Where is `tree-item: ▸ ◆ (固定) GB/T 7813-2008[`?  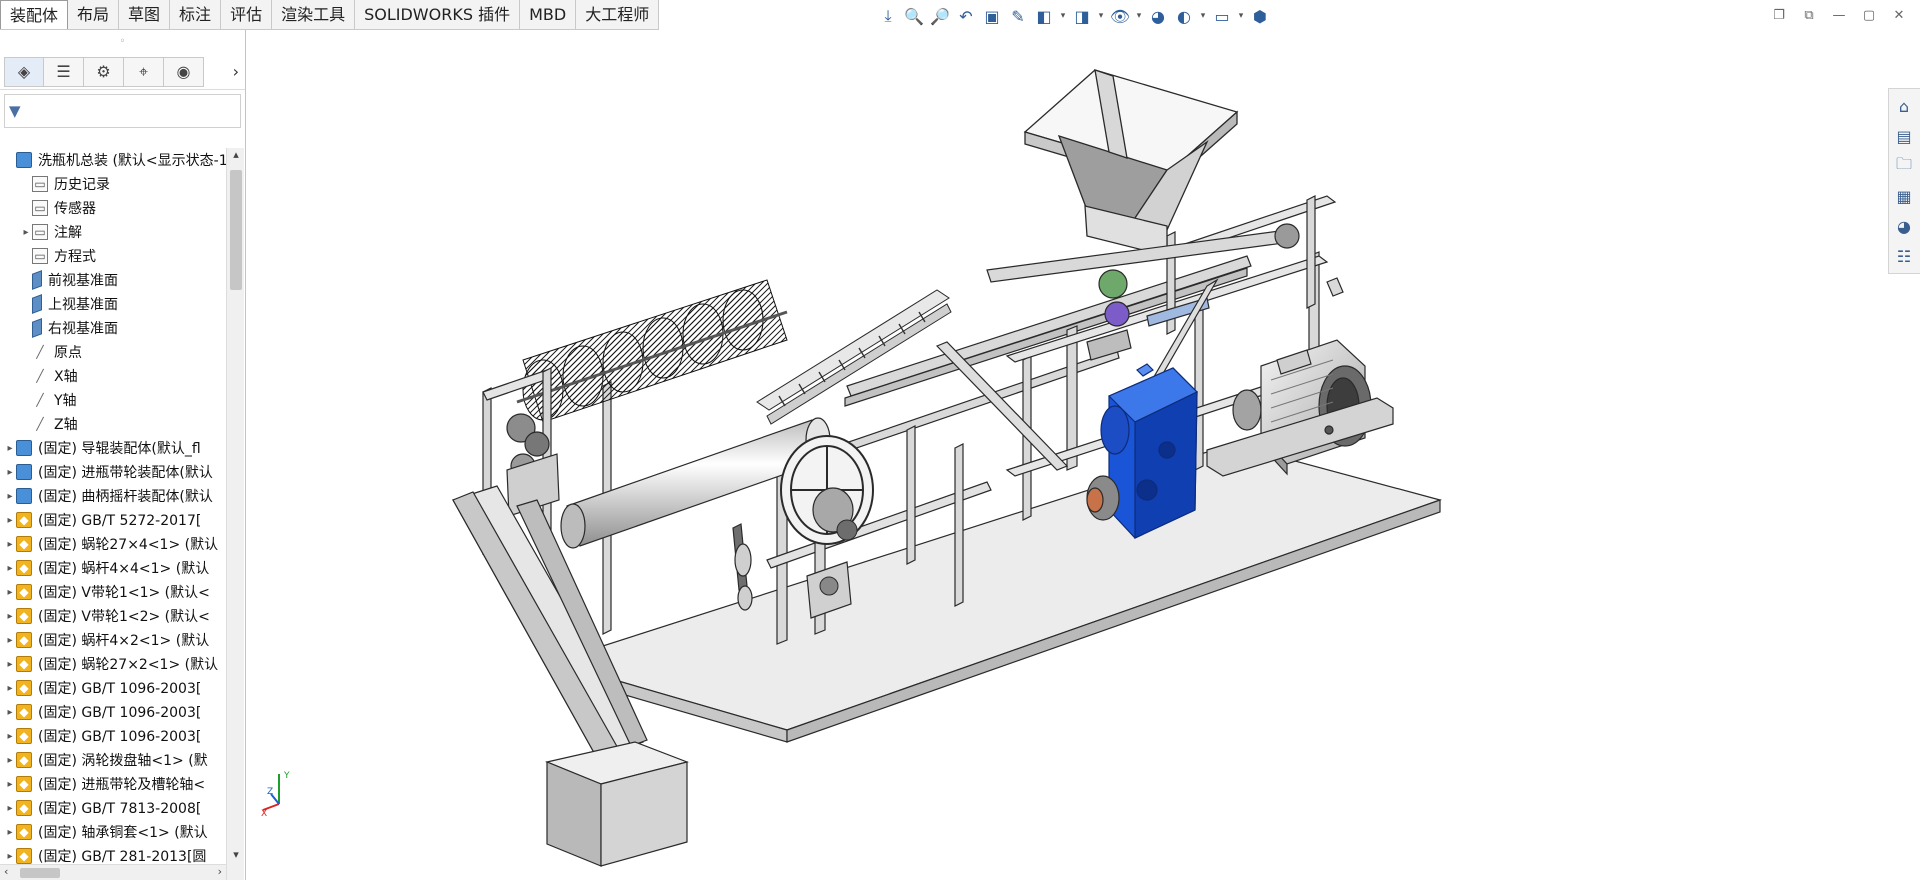 tree-item: ▸ ◆ (固定) GB/T 7813-2008[ is located at coordinates (113, 808).